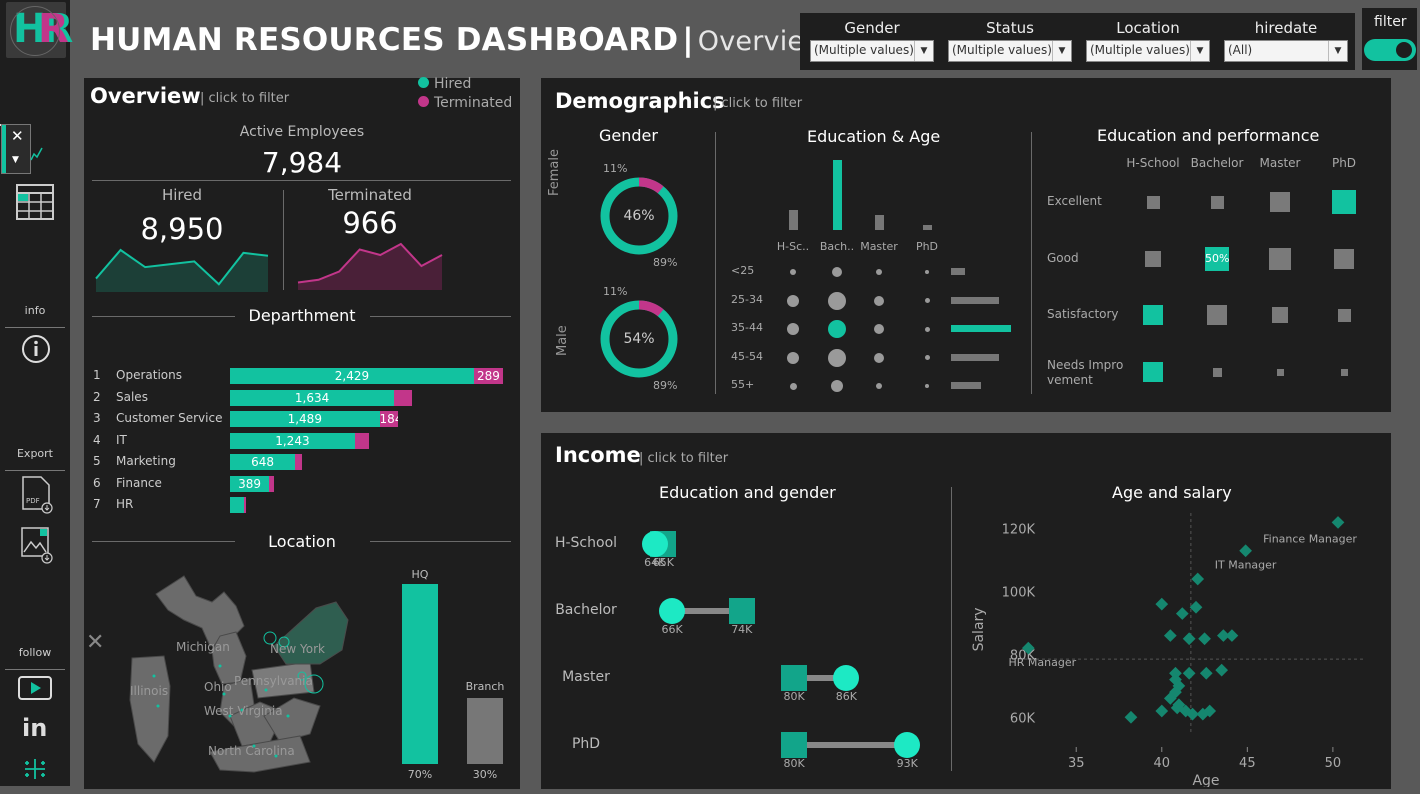 This screenshot has width=1420, height=794. I want to click on dept-hired-bar: 648, so click(263, 462).